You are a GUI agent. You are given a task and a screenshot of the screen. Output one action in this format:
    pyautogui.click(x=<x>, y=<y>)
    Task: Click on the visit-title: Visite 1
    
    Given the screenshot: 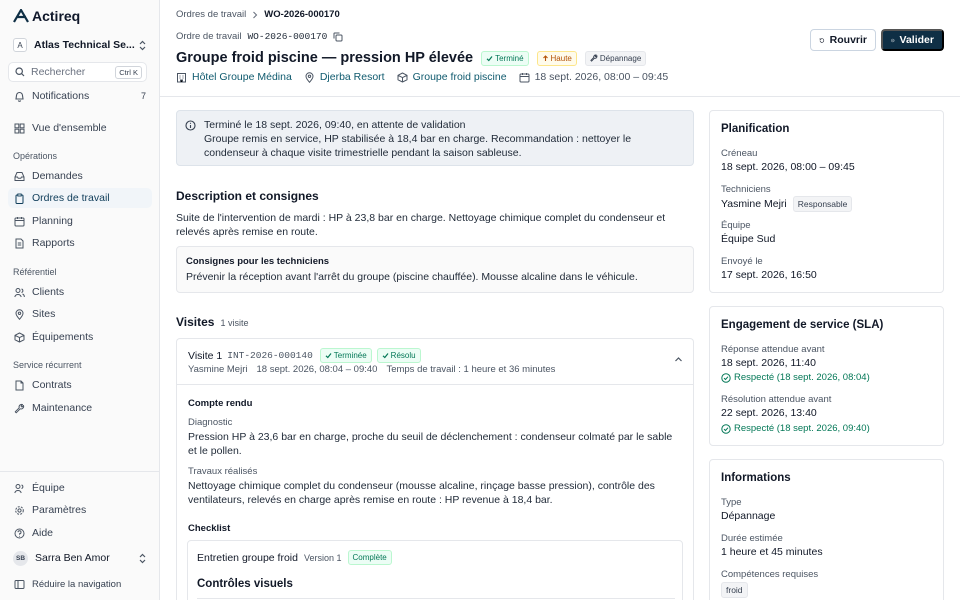 What is the action you would take?
    pyautogui.click(x=205, y=355)
    